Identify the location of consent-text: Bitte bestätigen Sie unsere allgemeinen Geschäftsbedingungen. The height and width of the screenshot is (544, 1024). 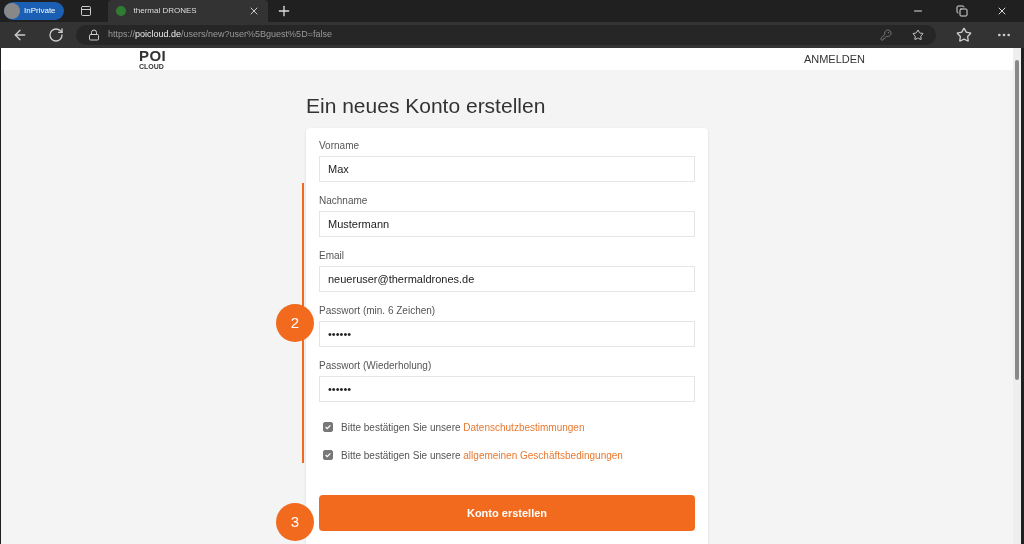
(482, 455).